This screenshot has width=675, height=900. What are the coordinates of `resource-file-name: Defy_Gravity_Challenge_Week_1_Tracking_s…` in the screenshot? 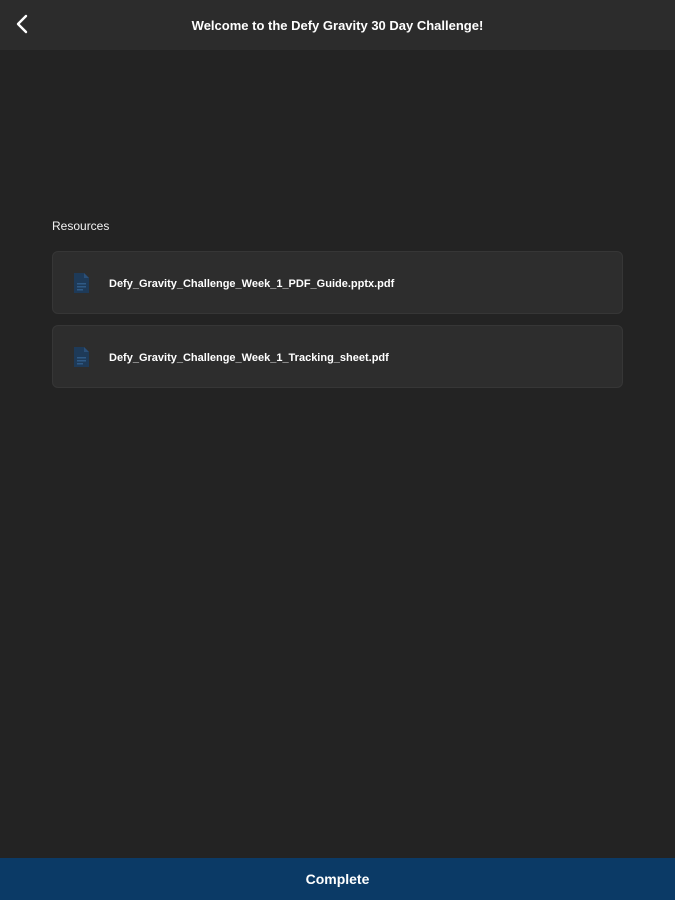 It's located at (249, 358).